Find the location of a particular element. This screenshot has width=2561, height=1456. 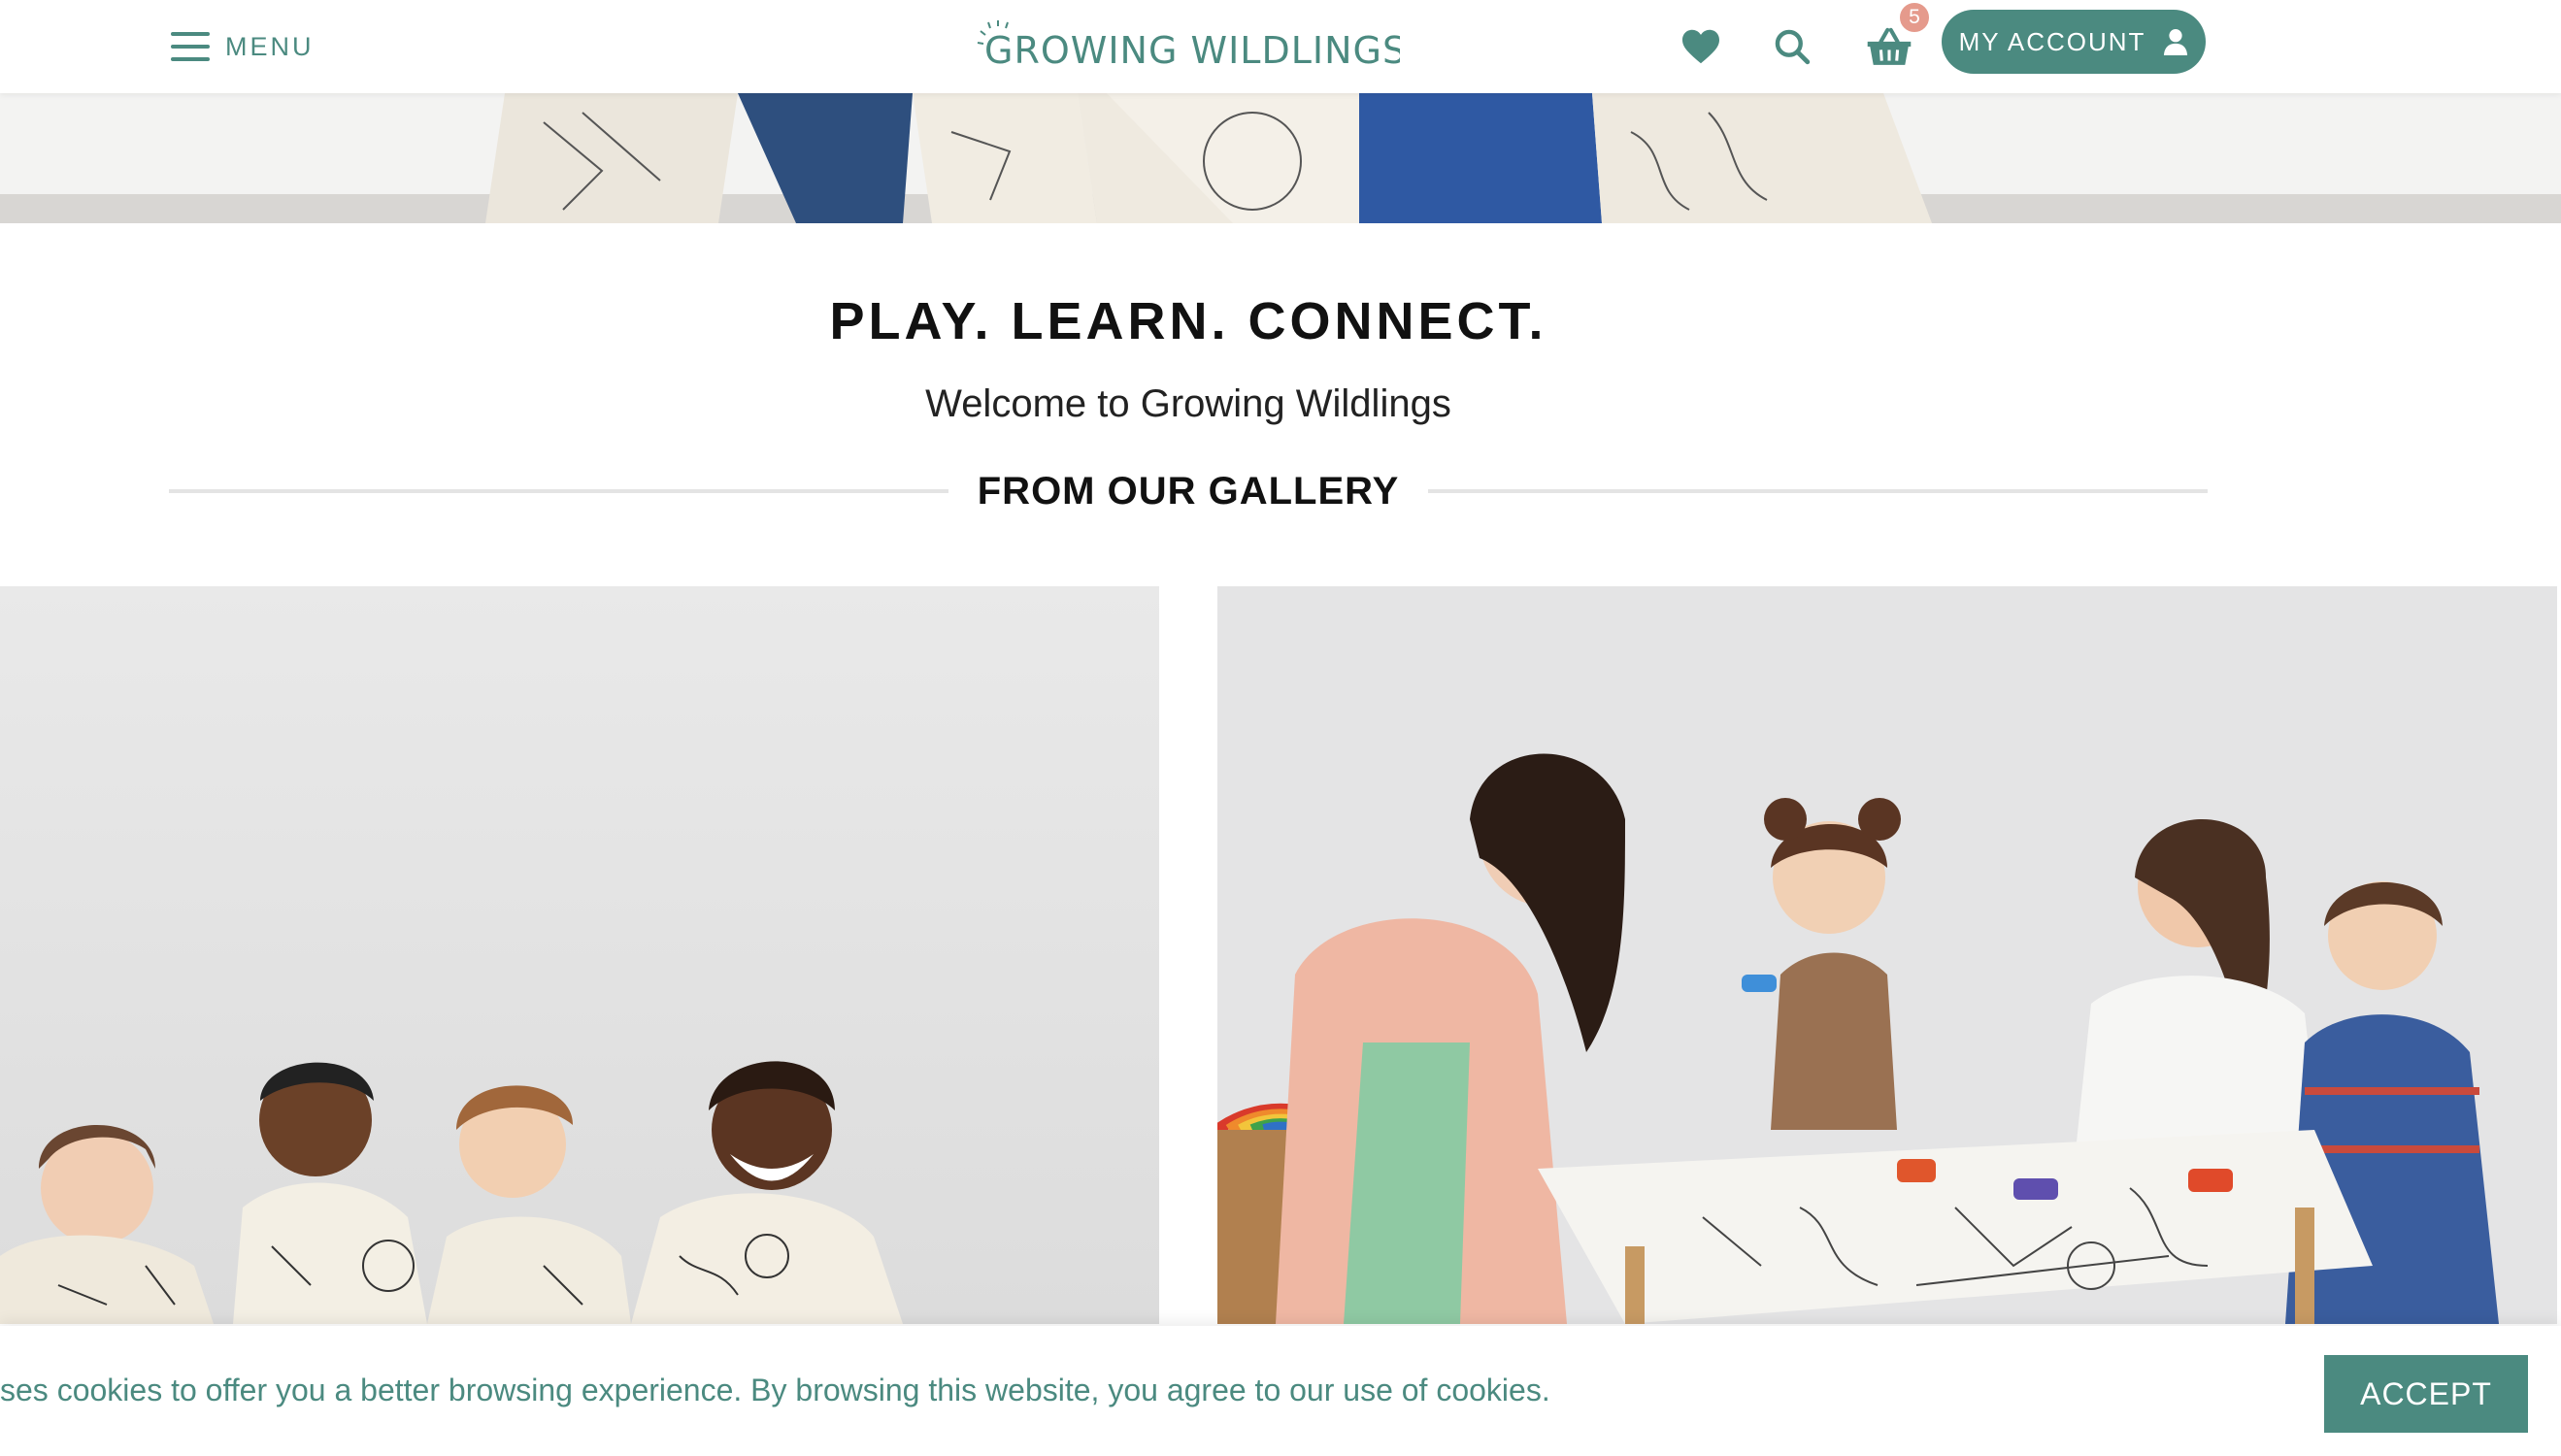

my-account-button: MY ACCOUNT is located at coordinates (2074, 42).